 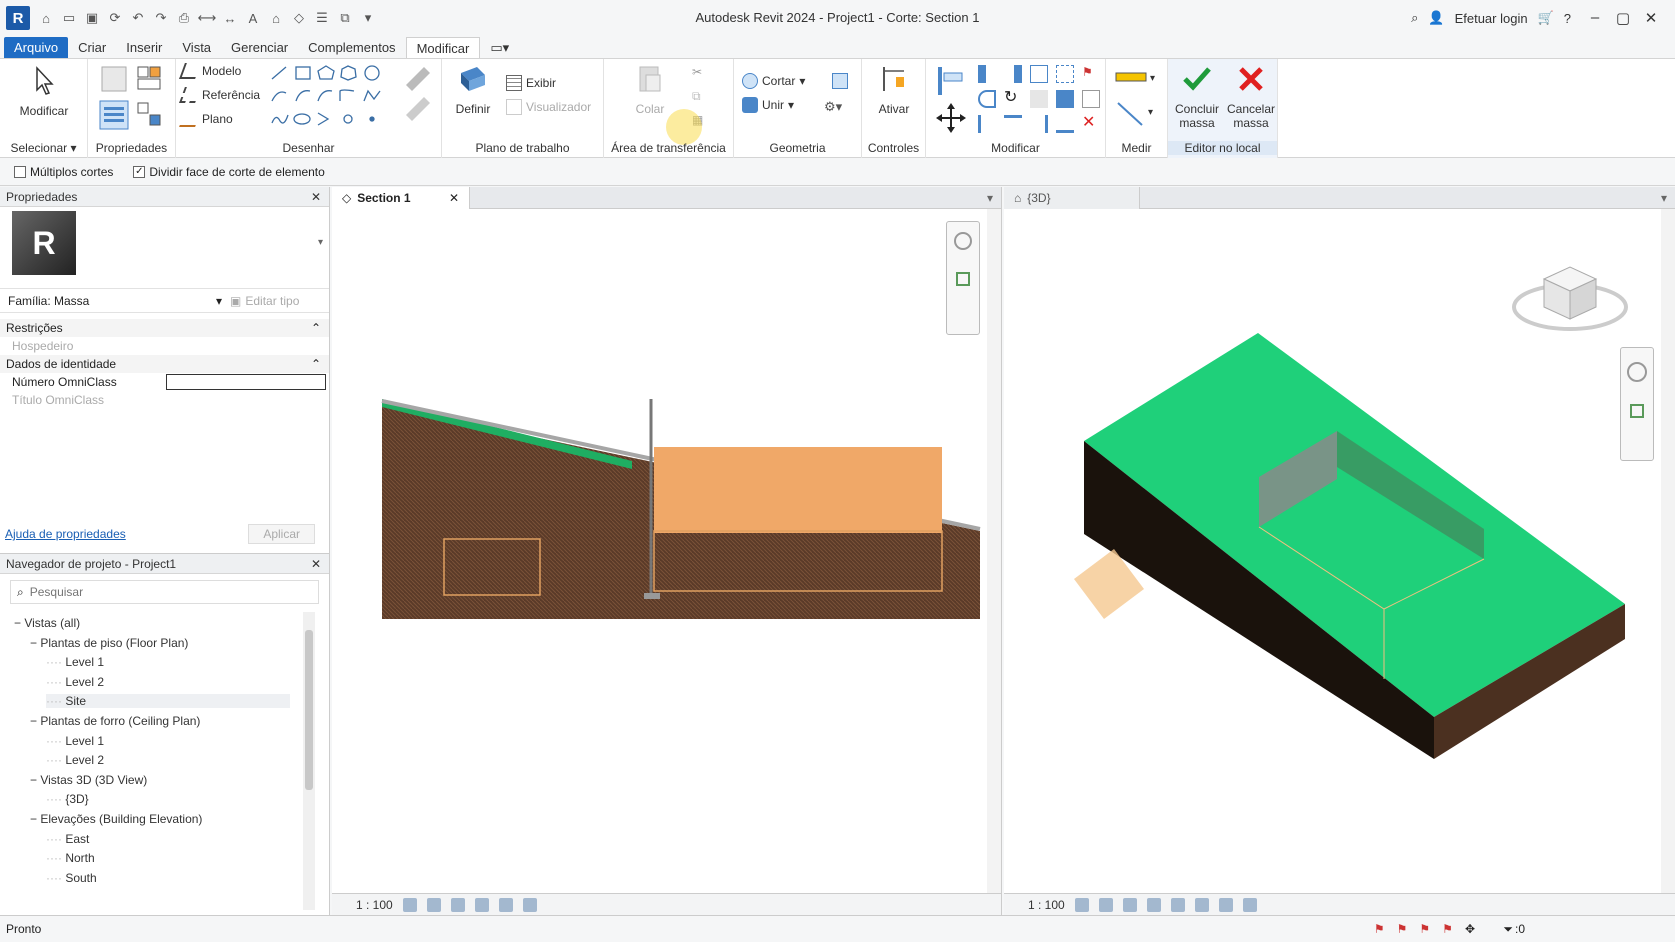 What do you see at coordinates (987, 124) in the screenshot?
I see `trim-icon` at bounding box center [987, 124].